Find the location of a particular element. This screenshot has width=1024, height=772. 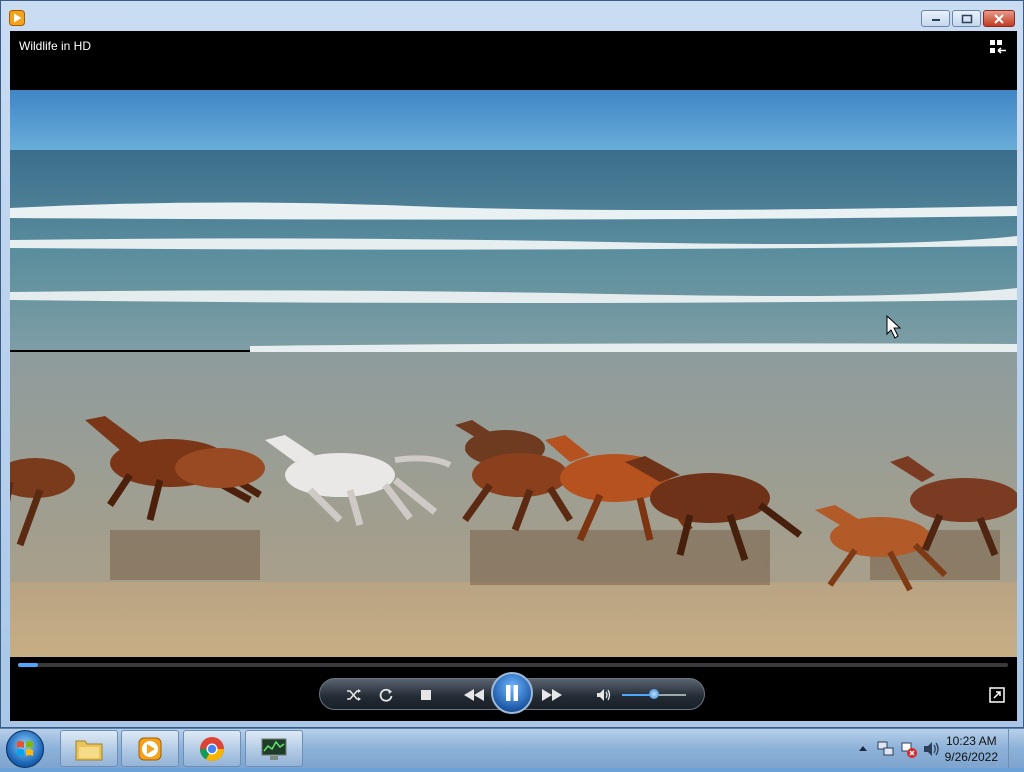

start-button is located at coordinates (25, 749).